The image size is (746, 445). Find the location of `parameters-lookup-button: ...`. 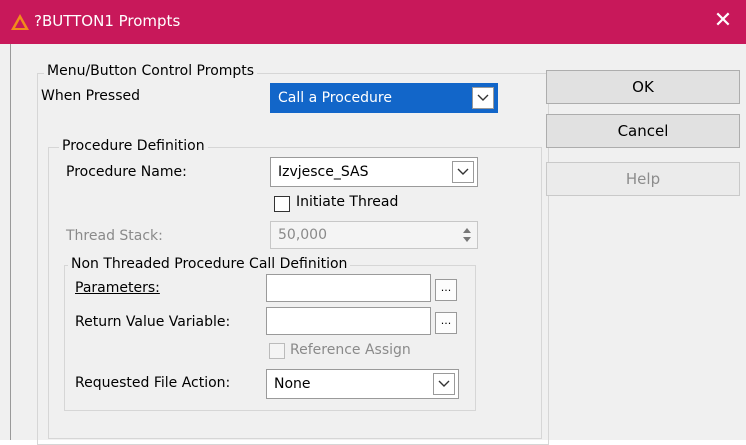

parameters-lookup-button: ... is located at coordinates (446, 290).